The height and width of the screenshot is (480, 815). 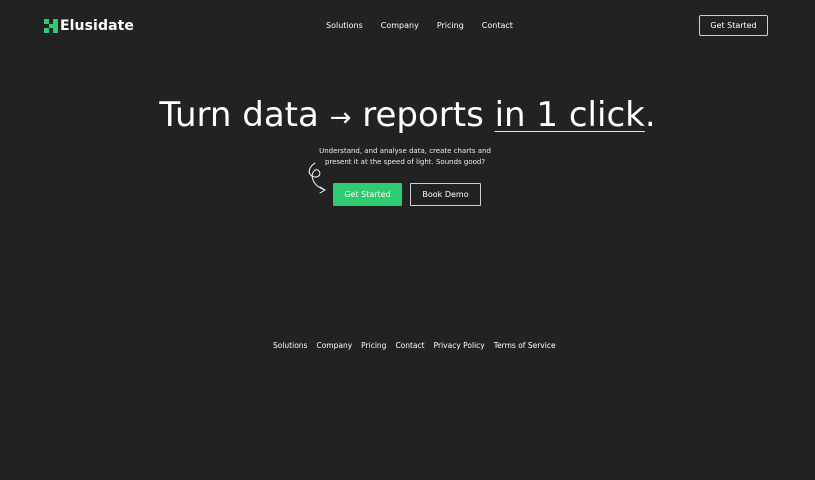 I want to click on curly-arrow-icon, so click(x=317, y=178).